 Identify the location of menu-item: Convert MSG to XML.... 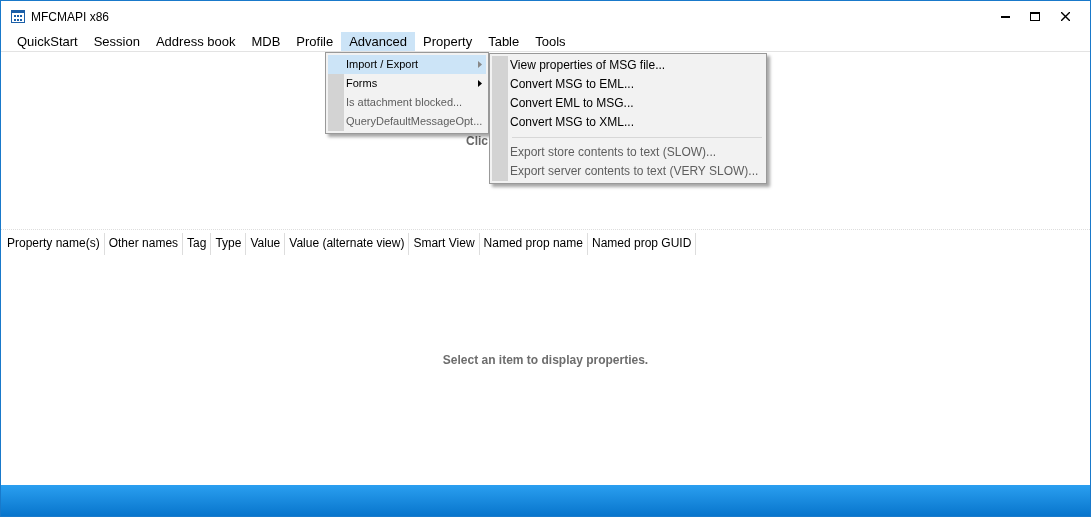
(628, 122).